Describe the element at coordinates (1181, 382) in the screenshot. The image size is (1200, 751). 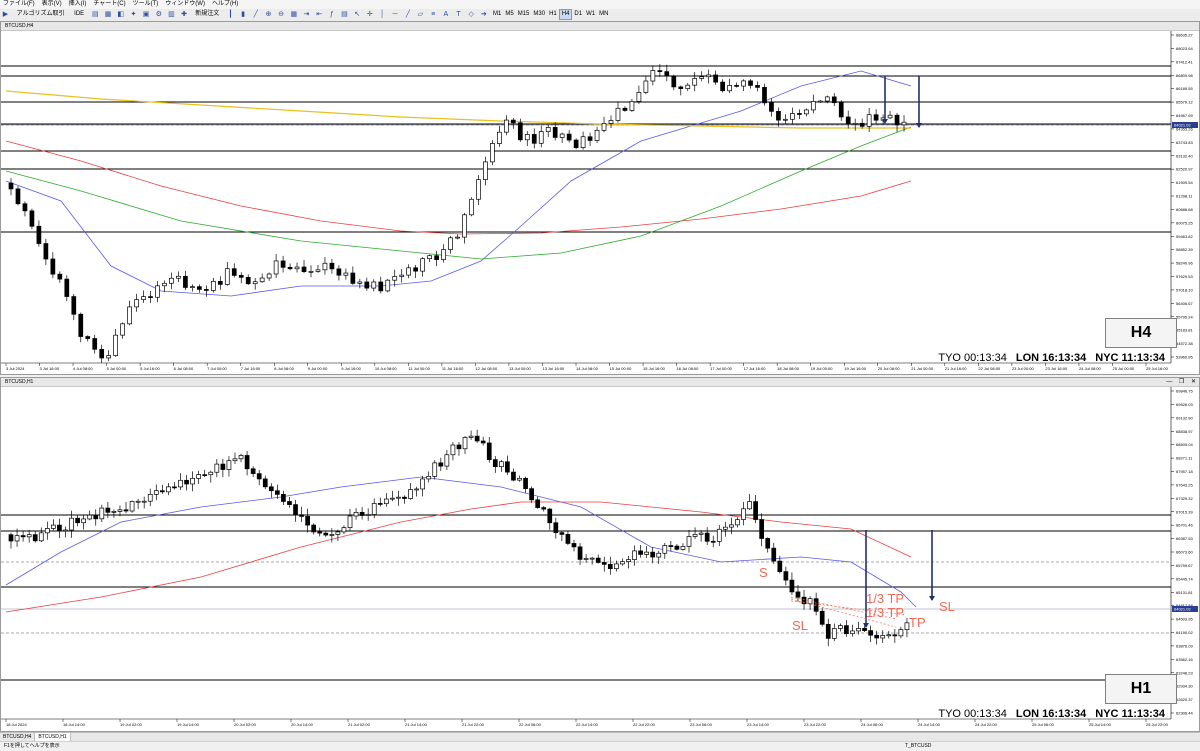
I see `maximize-icon: ❐` at that location.